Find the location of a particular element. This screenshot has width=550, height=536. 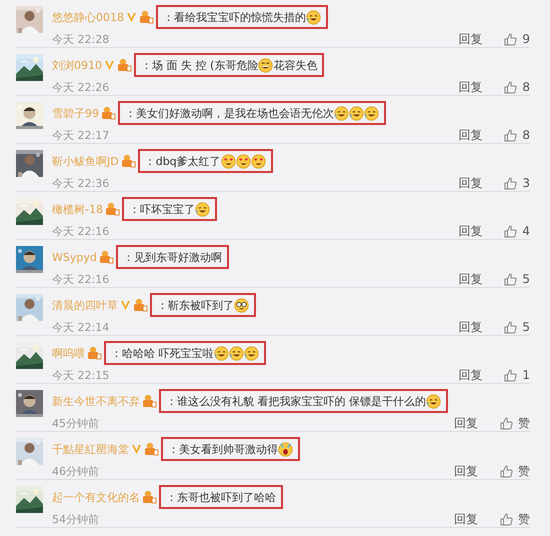

comment-text: ：美女们好激动啊，是我在场也会语无伦次 is located at coordinates (229, 113).